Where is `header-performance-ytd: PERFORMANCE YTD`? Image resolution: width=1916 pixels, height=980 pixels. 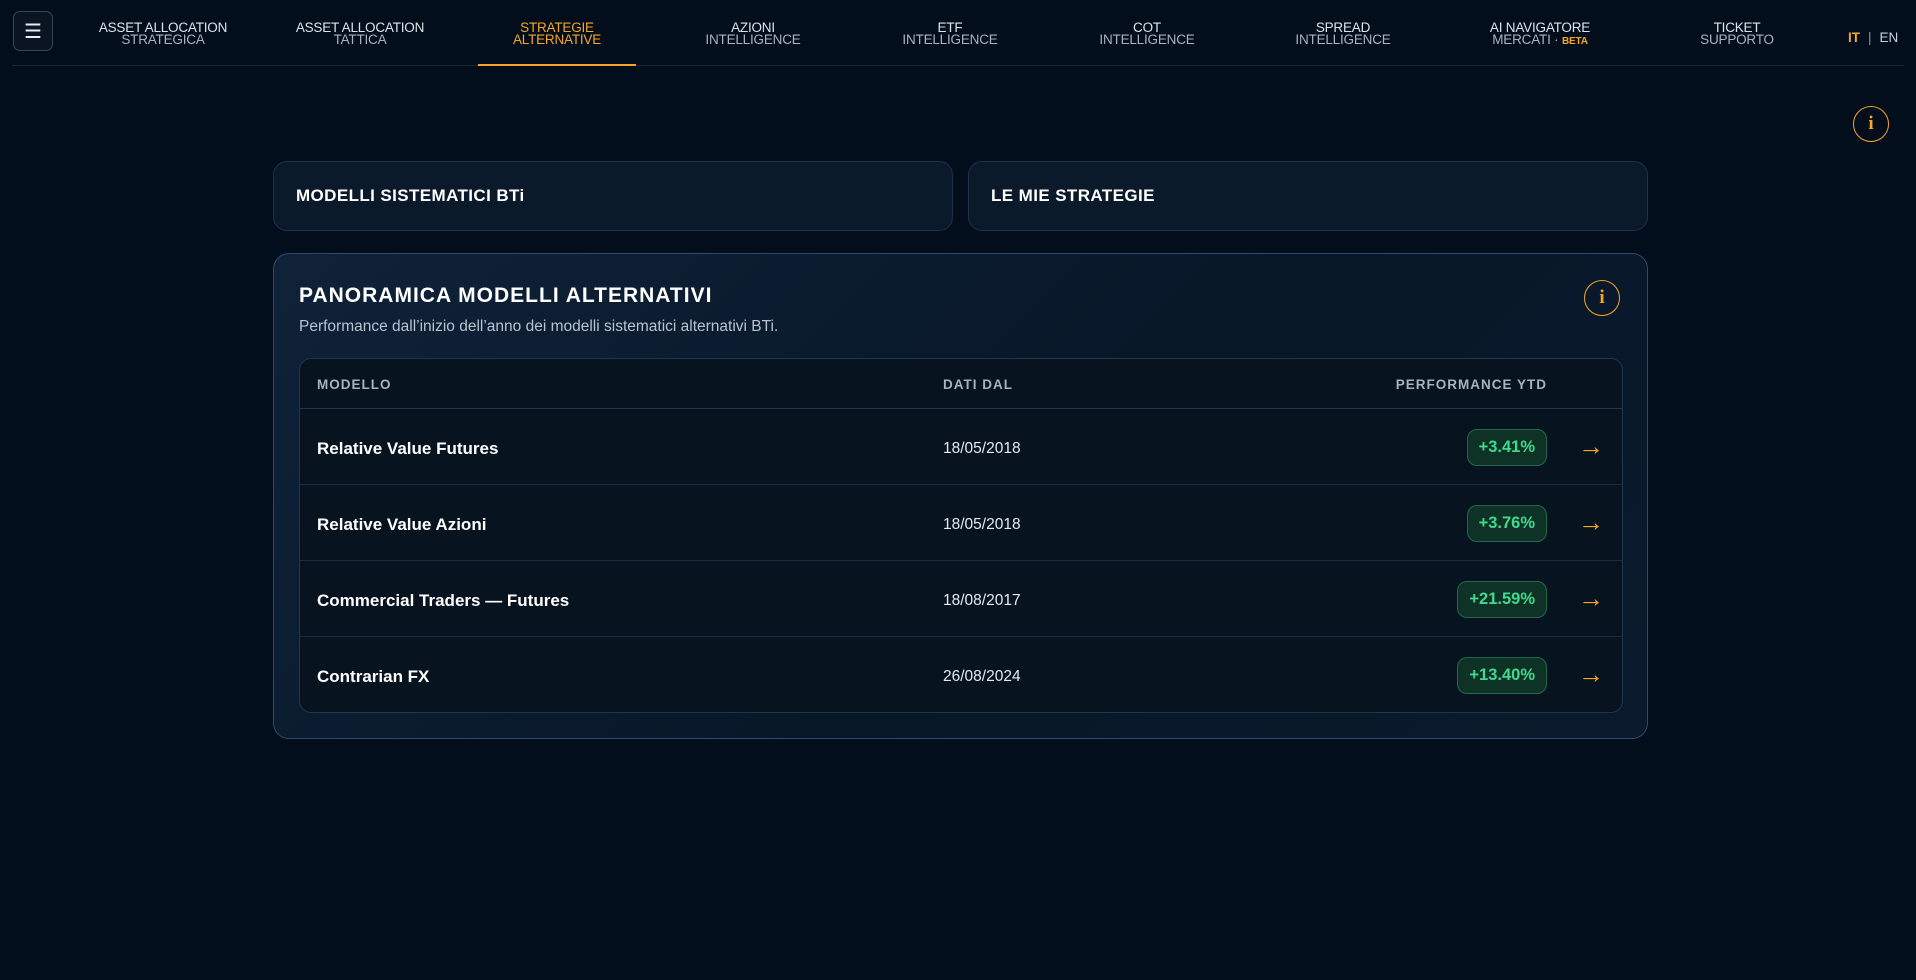 header-performance-ytd: PERFORMANCE YTD is located at coordinates (1471, 384).